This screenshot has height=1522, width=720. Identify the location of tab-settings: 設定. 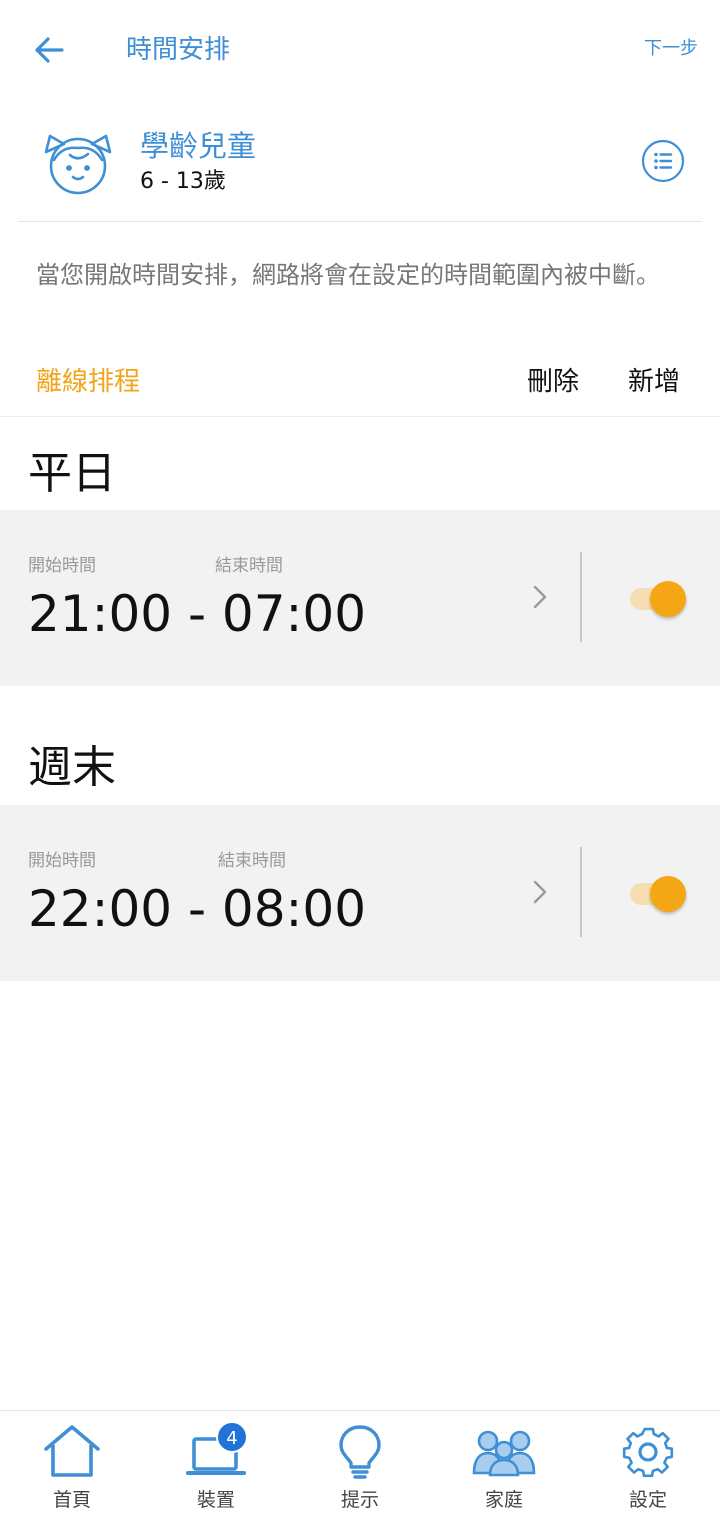
(648, 1466).